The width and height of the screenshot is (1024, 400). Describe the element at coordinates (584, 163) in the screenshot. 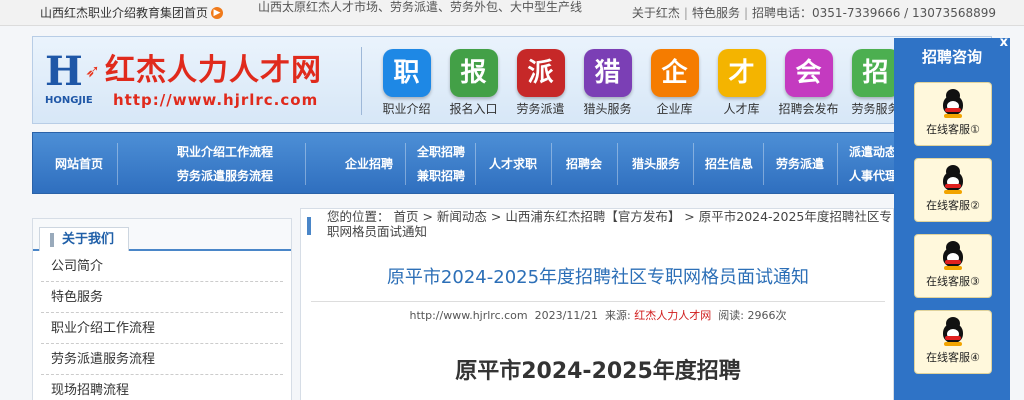

I see `nav-job-fair: 招聘会` at that location.